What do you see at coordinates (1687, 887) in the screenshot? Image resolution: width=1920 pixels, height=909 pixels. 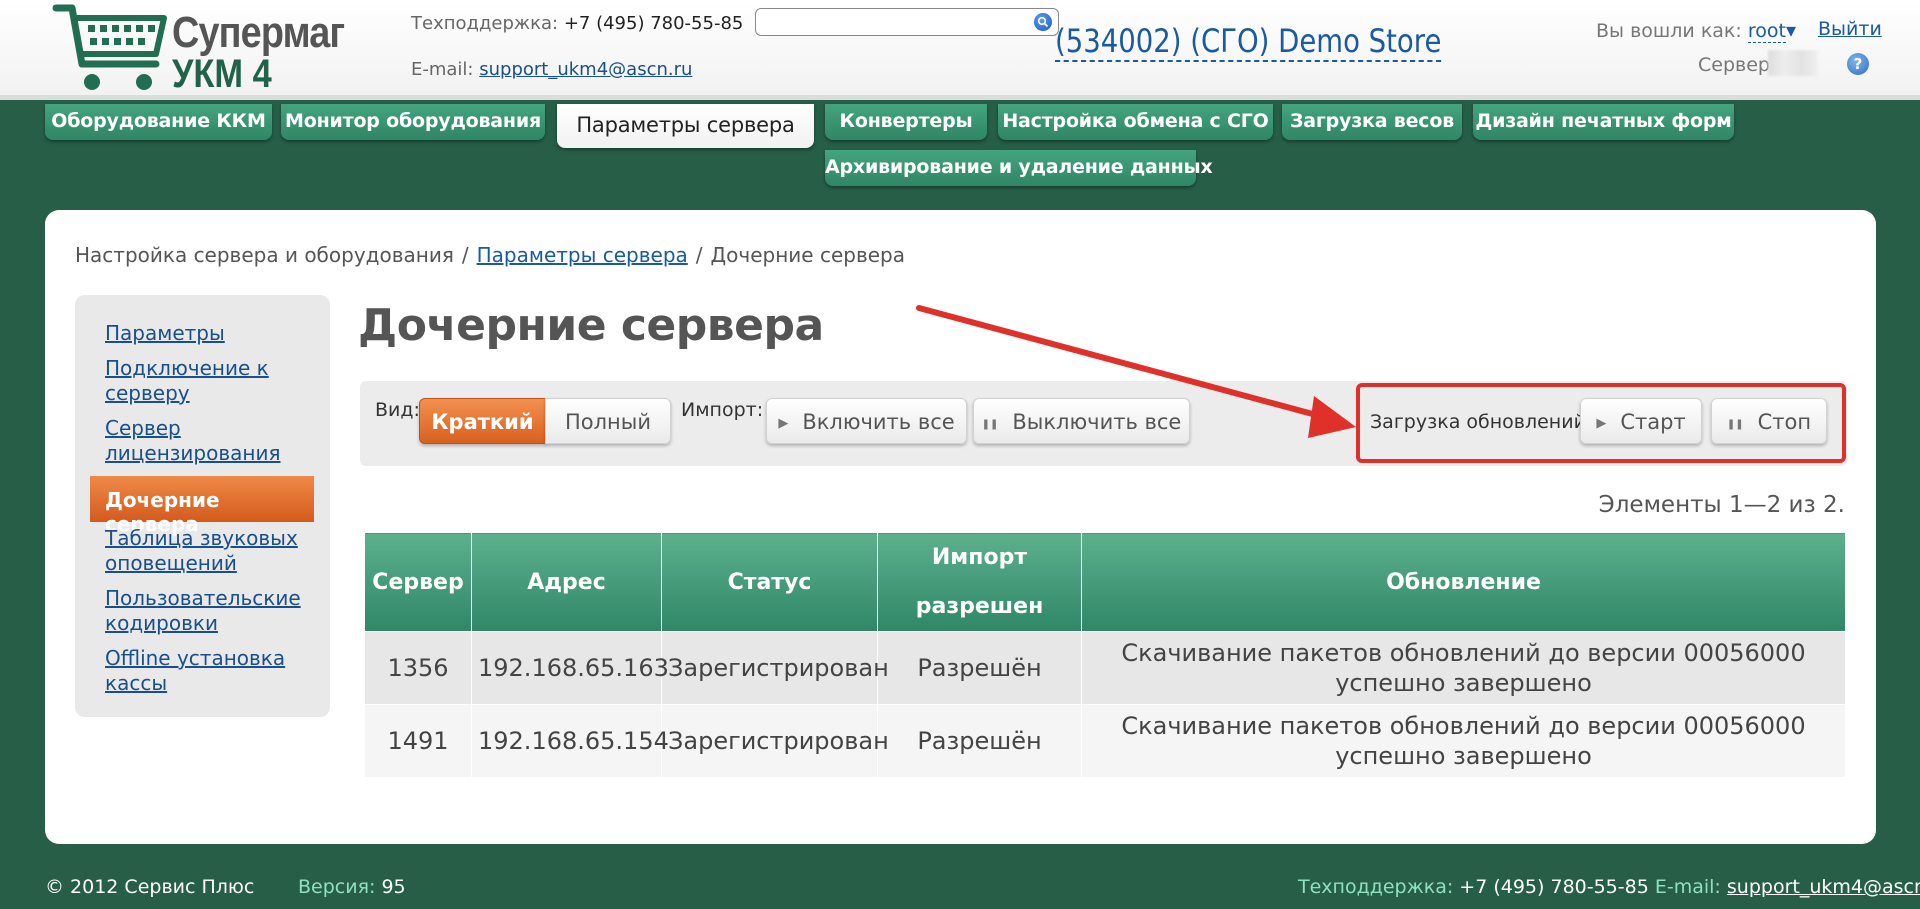 I see `footer-email-label: E-mail:` at bounding box center [1687, 887].